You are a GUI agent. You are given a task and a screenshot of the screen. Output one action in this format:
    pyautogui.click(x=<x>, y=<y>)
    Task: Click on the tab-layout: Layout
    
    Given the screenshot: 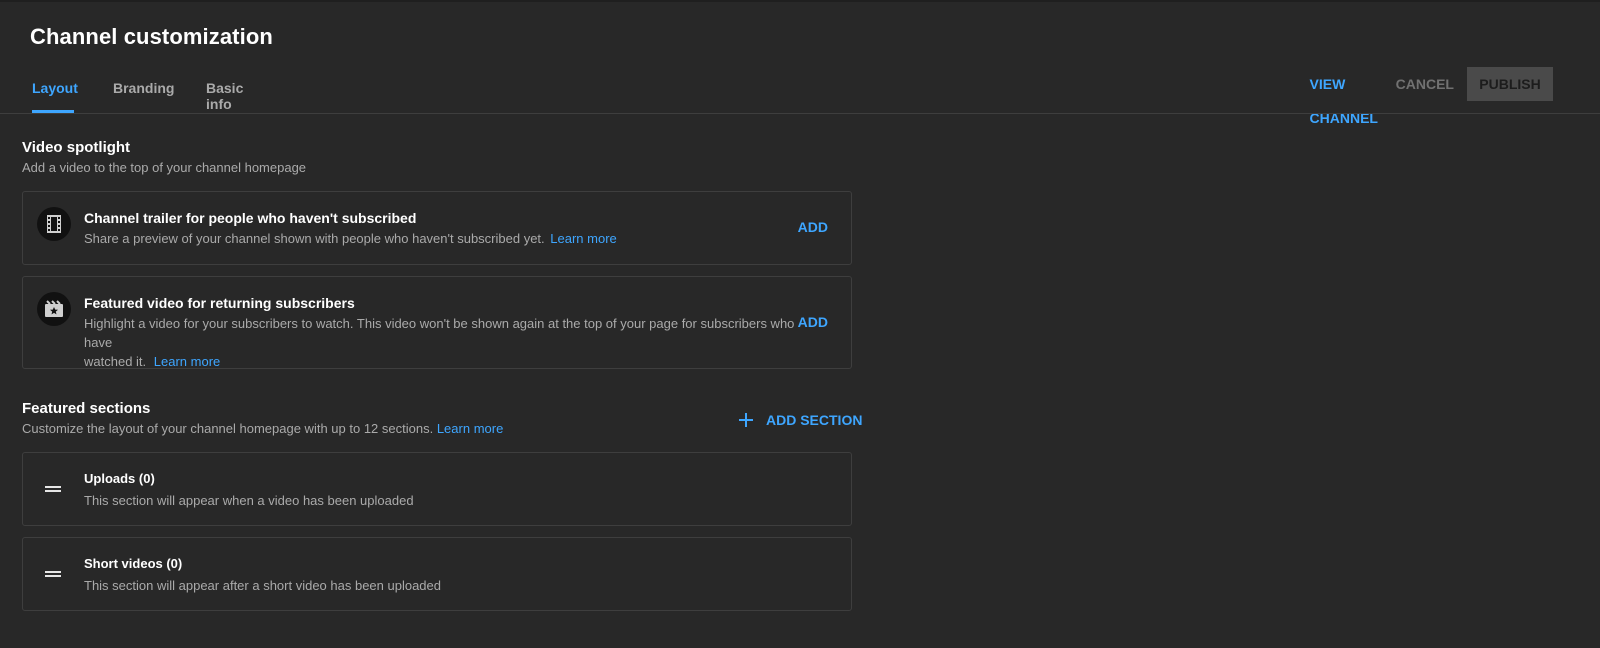 What is the action you would take?
    pyautogui.click(x=55, y=96)
    